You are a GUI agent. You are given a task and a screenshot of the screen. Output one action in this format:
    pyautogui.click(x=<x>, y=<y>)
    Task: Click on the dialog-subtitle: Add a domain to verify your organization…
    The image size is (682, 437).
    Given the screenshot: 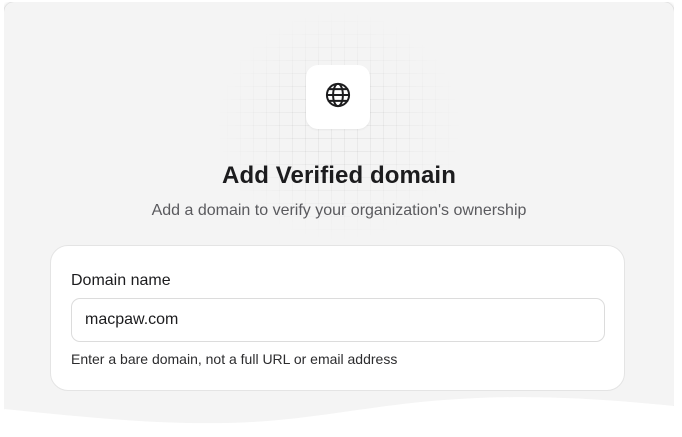 What is the action you would take?
    pyautogui.click(x=339, y=210)
    